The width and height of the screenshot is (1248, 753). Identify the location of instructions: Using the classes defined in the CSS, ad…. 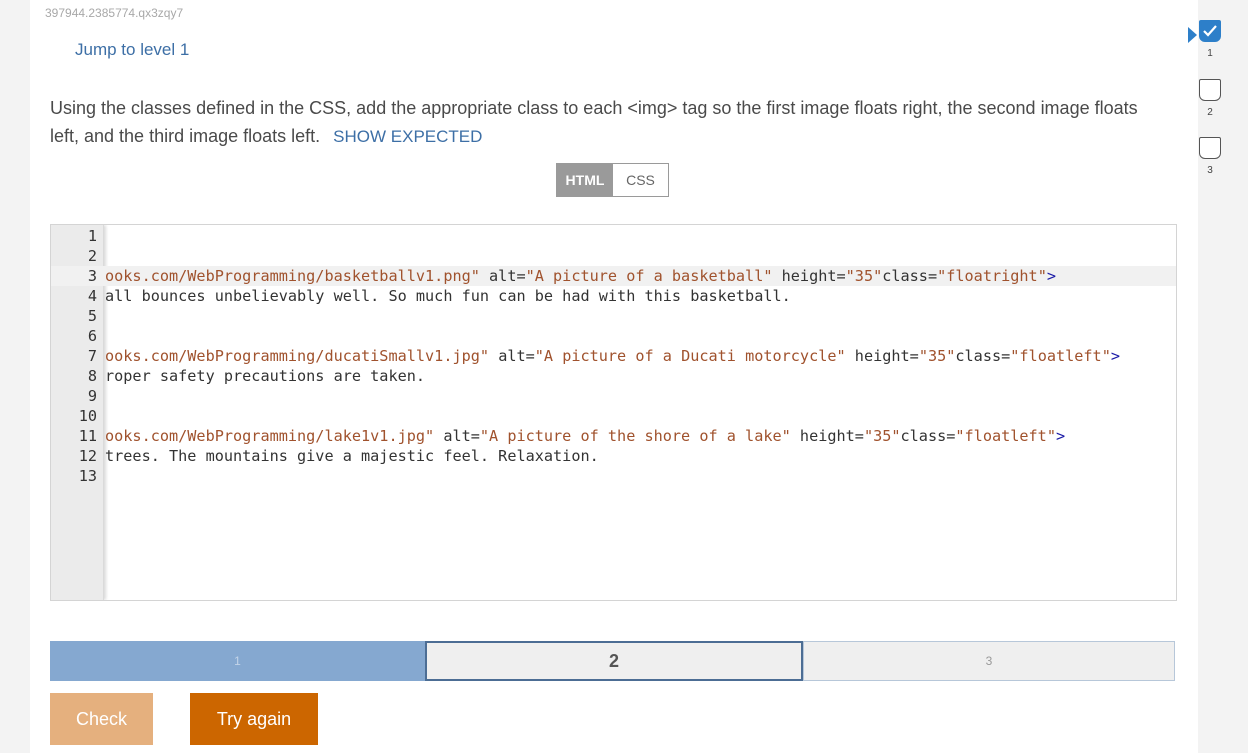
(600, 122).